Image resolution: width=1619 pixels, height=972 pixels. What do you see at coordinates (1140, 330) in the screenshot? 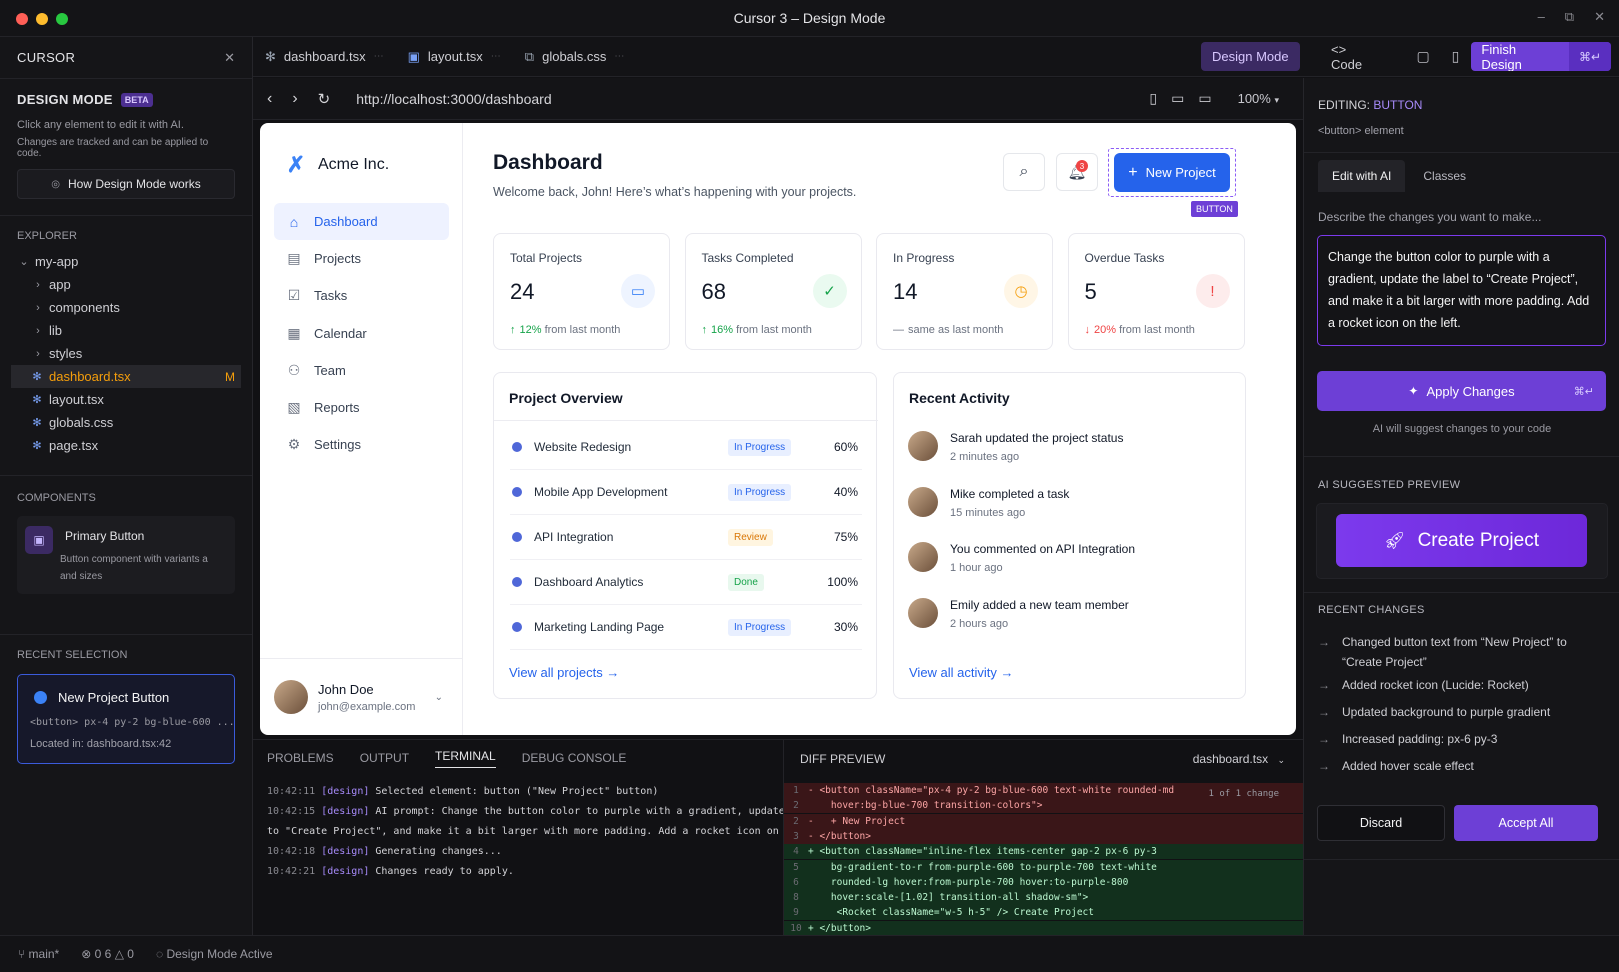
I see `stat-change: ↓ 20% from last month` at bounding box center [1140, 330].